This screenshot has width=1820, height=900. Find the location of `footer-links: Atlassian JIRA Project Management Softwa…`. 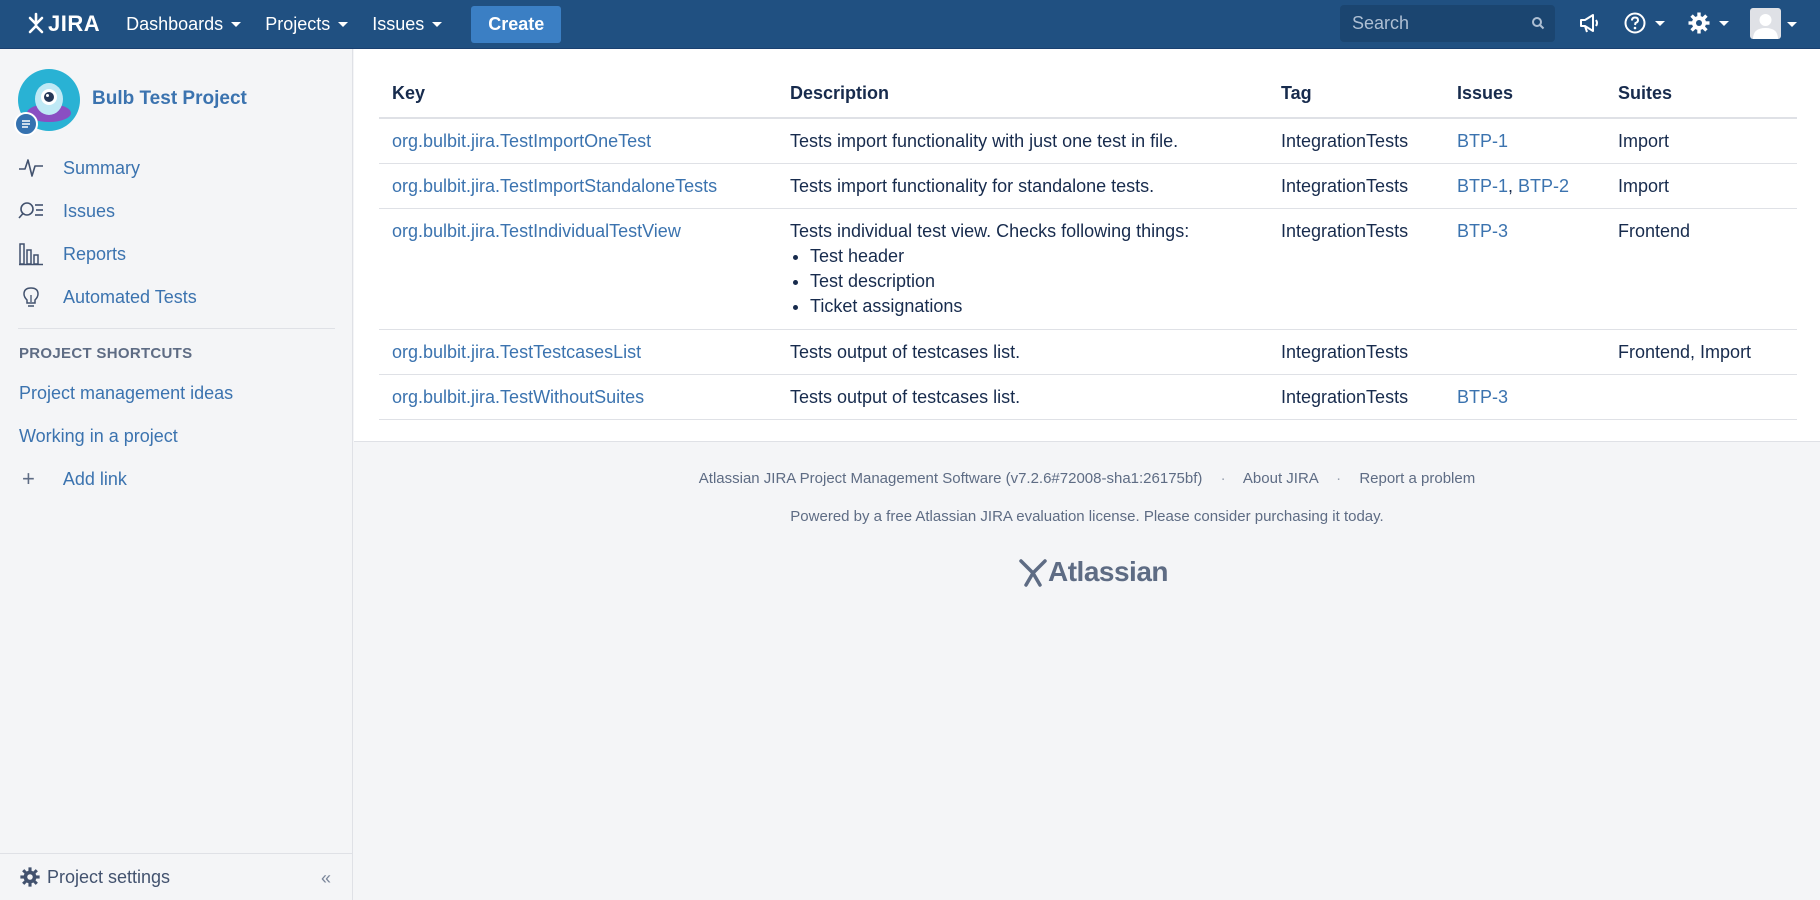

footer-links: Atlassian JIRA Project Management Softwa… is located at coordinates (1087, 478).